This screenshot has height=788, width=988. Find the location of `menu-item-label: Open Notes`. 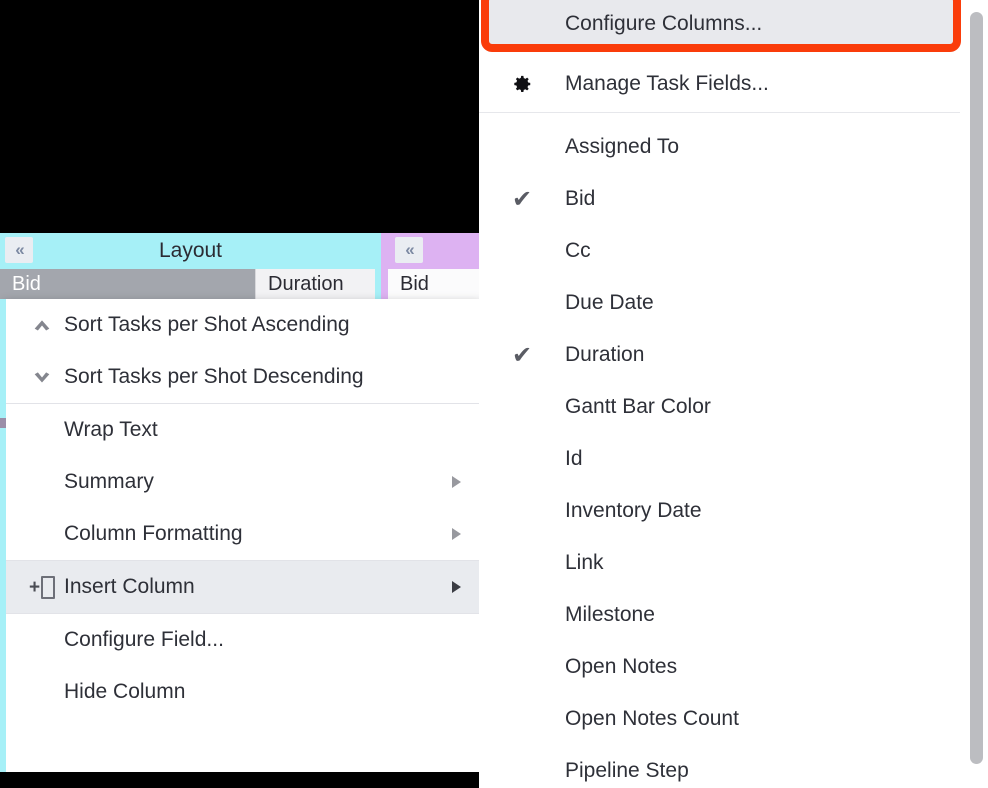

menu-item-label: Open Notes is located at coordinates (621, 666).